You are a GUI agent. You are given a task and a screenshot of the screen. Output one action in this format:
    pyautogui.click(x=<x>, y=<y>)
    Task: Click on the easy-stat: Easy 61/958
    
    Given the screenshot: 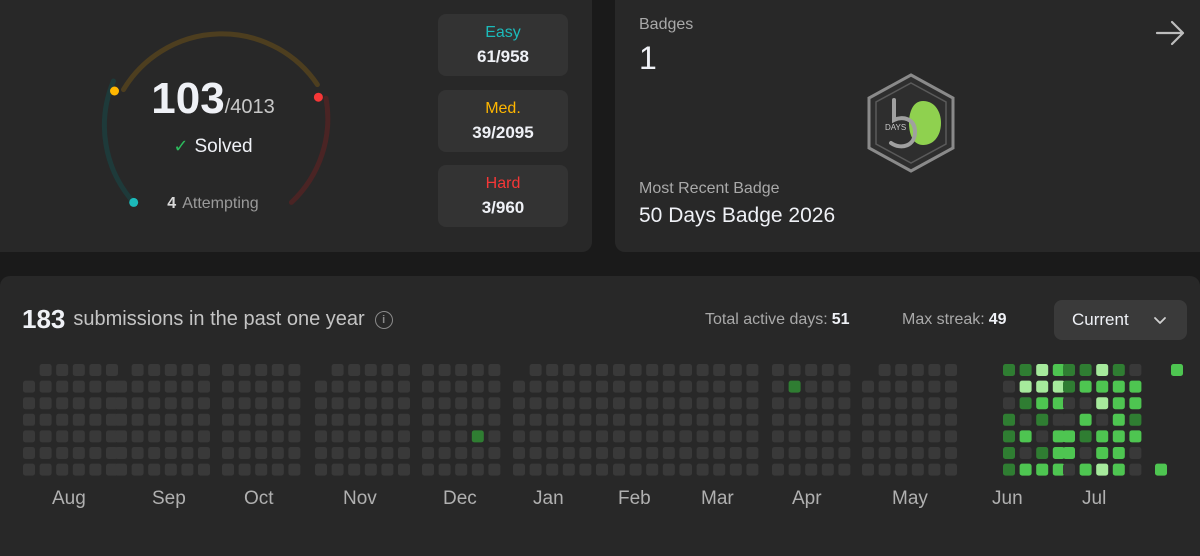 What is the action you would take?
    pyautogui.click(x=503, y=45)
    